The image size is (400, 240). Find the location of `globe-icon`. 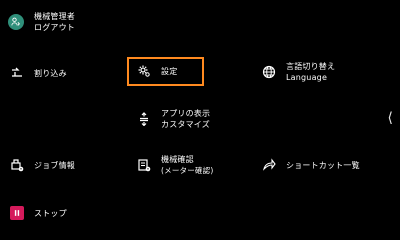

globe-icon is located at coordinates (269, 72).